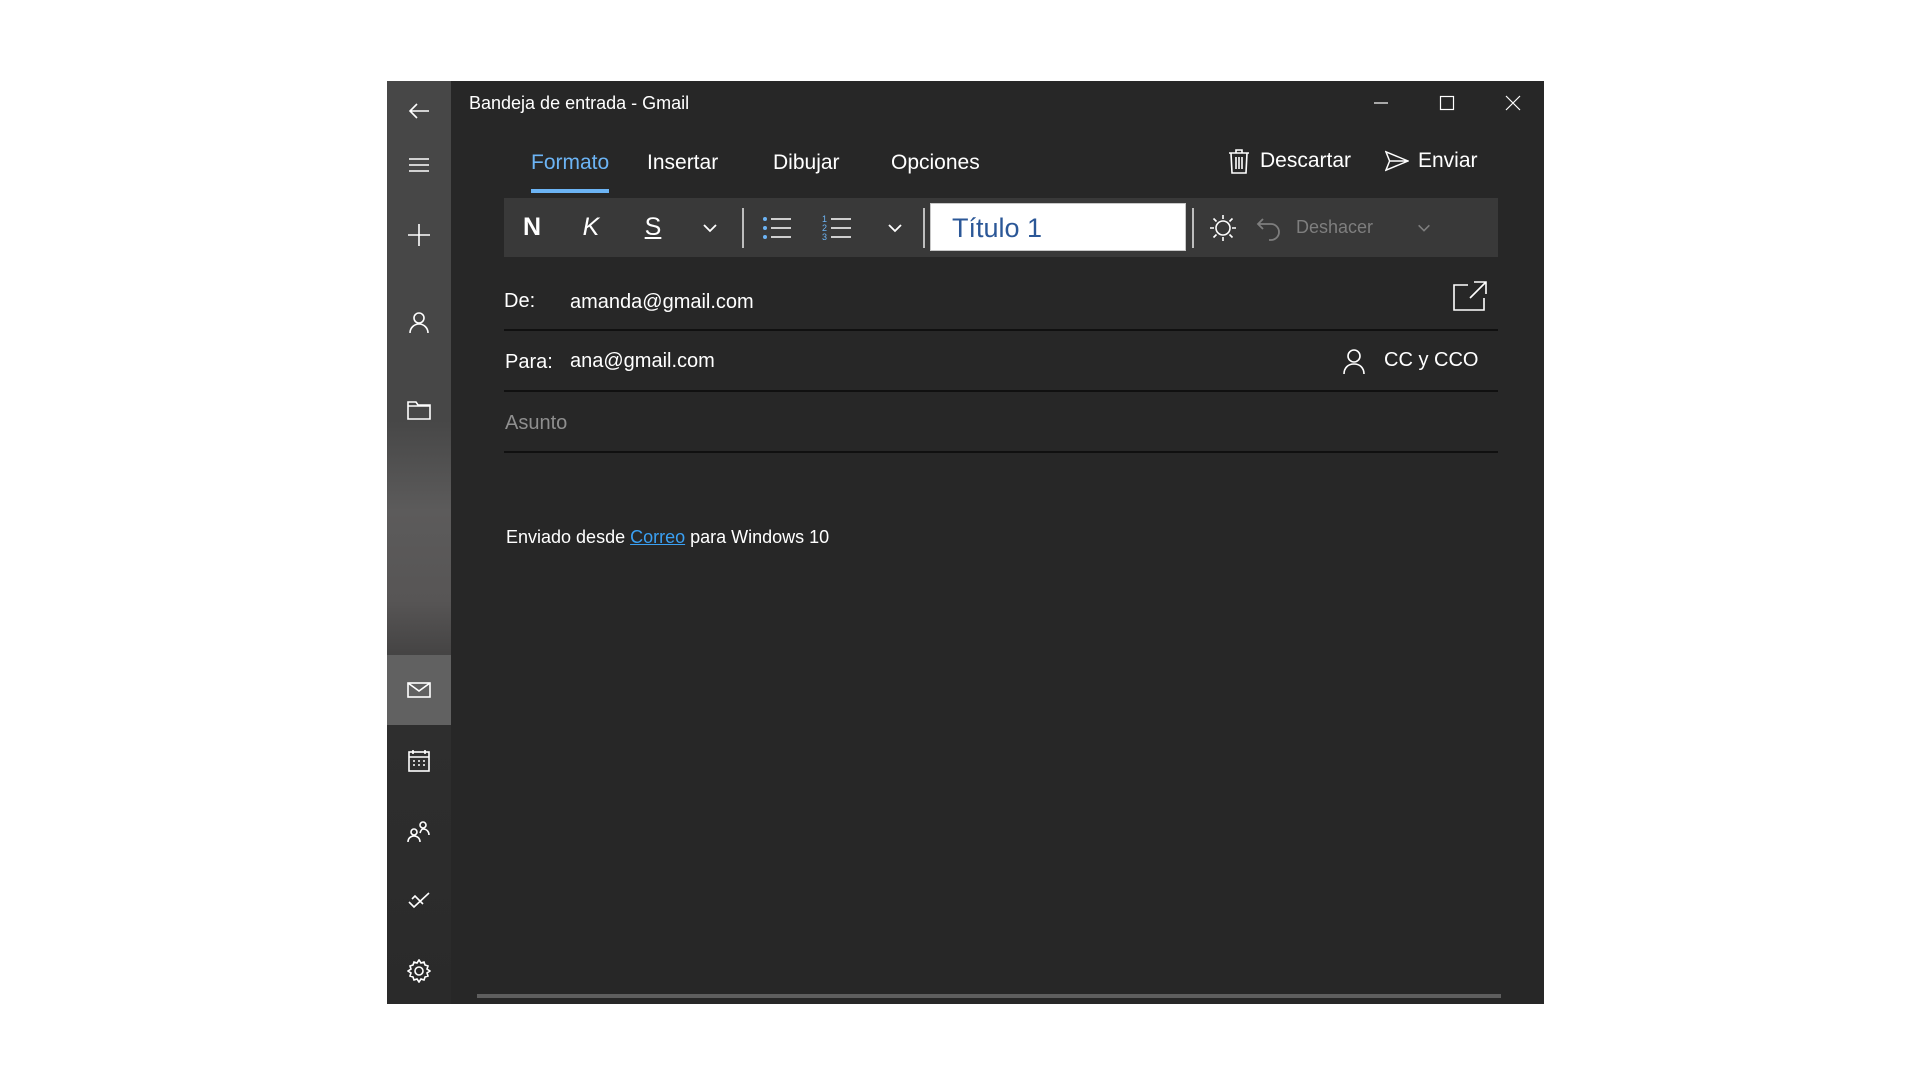 The image size is (1920, 1080). I want to click on mail-button, so click(419, 690).